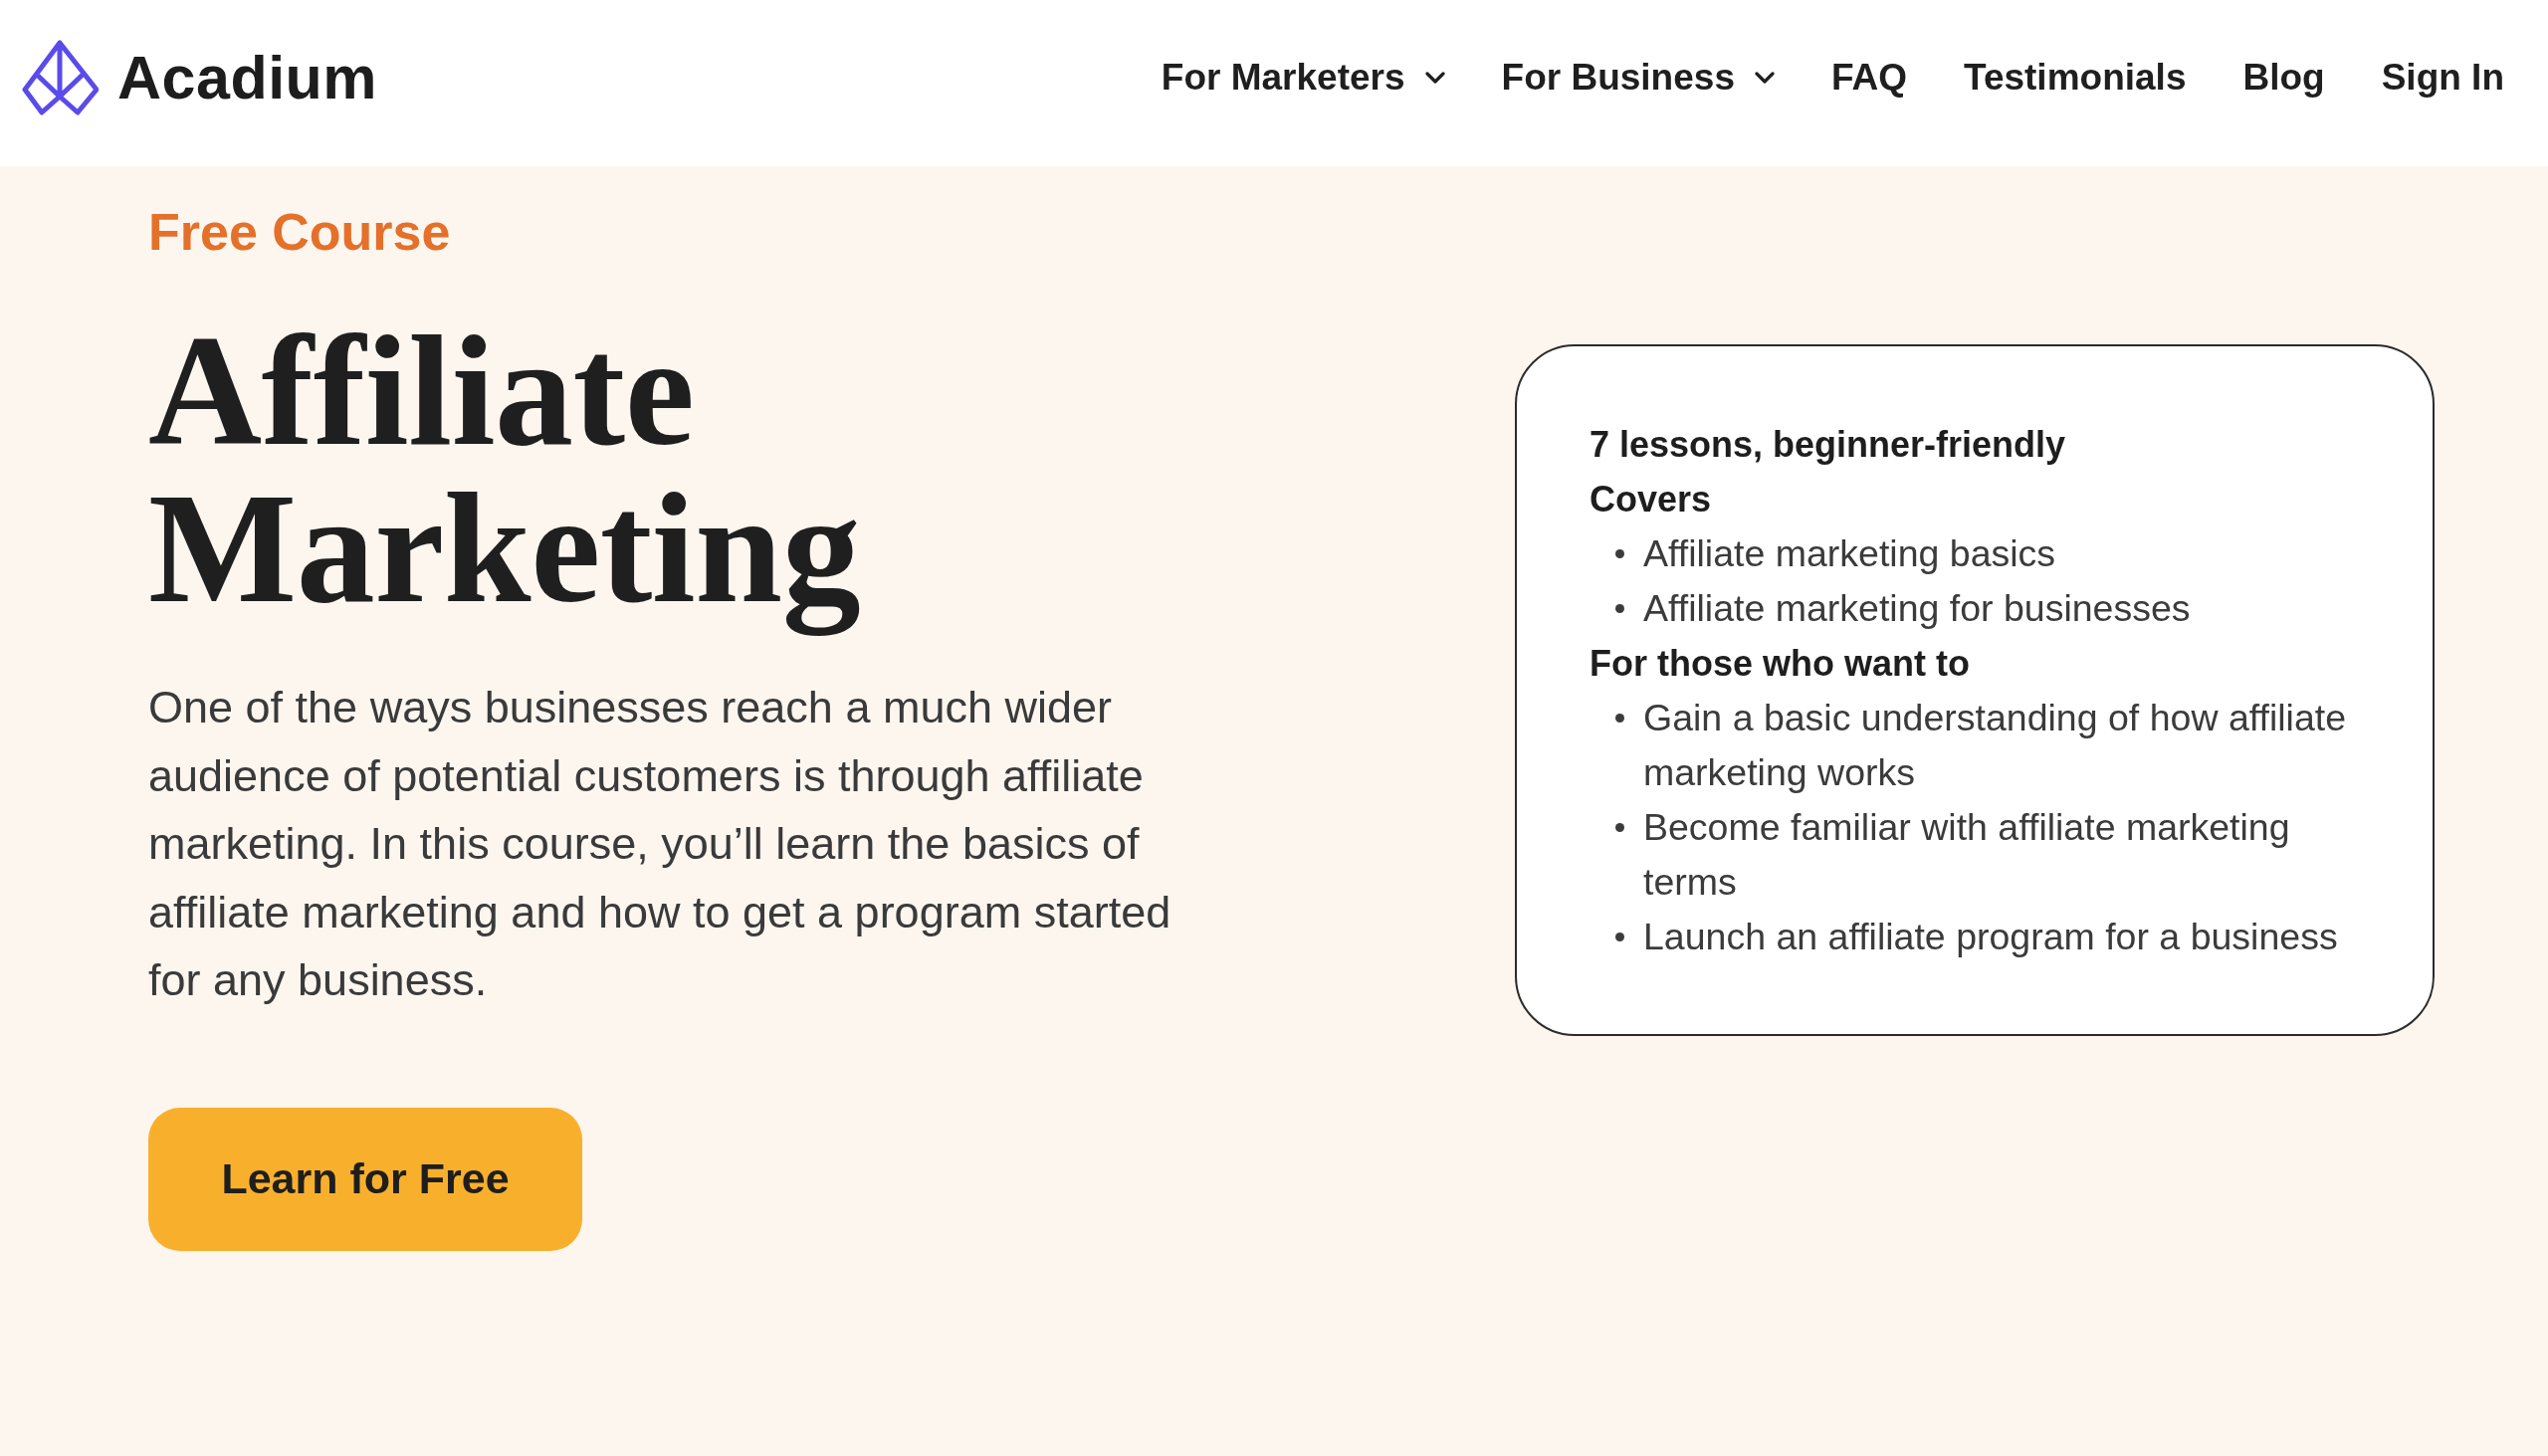 Image resolution: width=2548 pixels, height=1456 pixels. I want to click on course-summary: 7 lessons, beginner-friendly, so click(1828, 445).